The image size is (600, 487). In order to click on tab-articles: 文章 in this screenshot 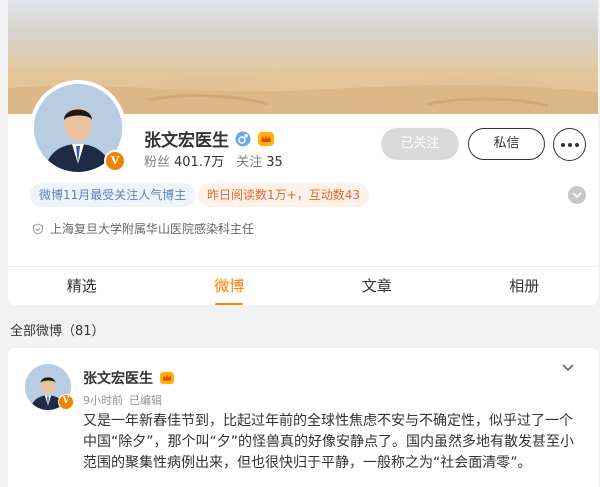, I will do `click(377, 286)`.